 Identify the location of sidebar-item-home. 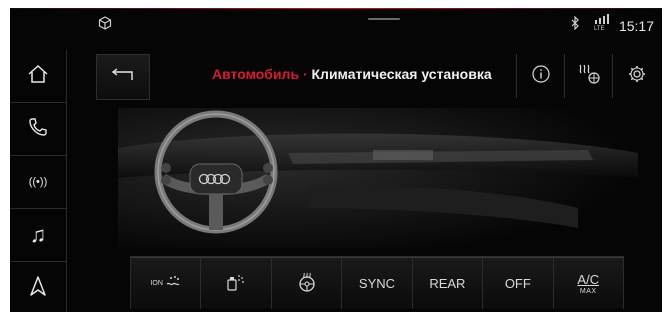
(38, 76).